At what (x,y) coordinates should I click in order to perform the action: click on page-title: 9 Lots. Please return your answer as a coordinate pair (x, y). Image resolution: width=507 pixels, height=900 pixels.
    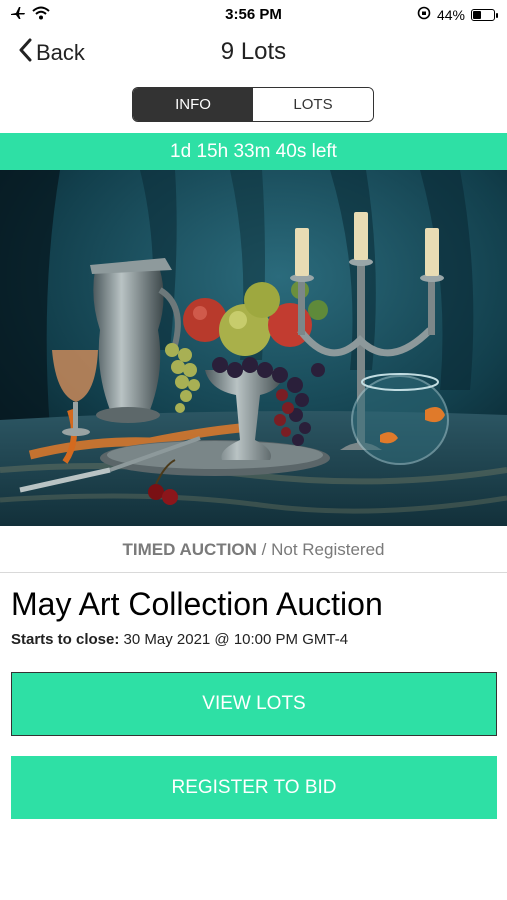
    Looking at the image, I should click on (253, 51).